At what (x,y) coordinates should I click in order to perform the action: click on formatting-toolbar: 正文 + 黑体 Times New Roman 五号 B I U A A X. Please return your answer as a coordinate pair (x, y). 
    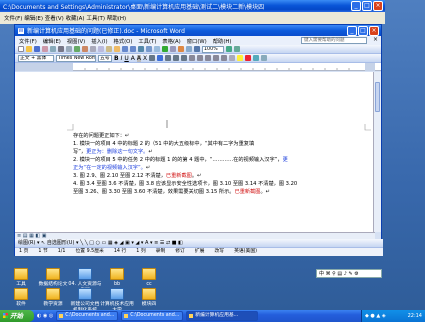
    Looking at the image, I should click on (198, 58).